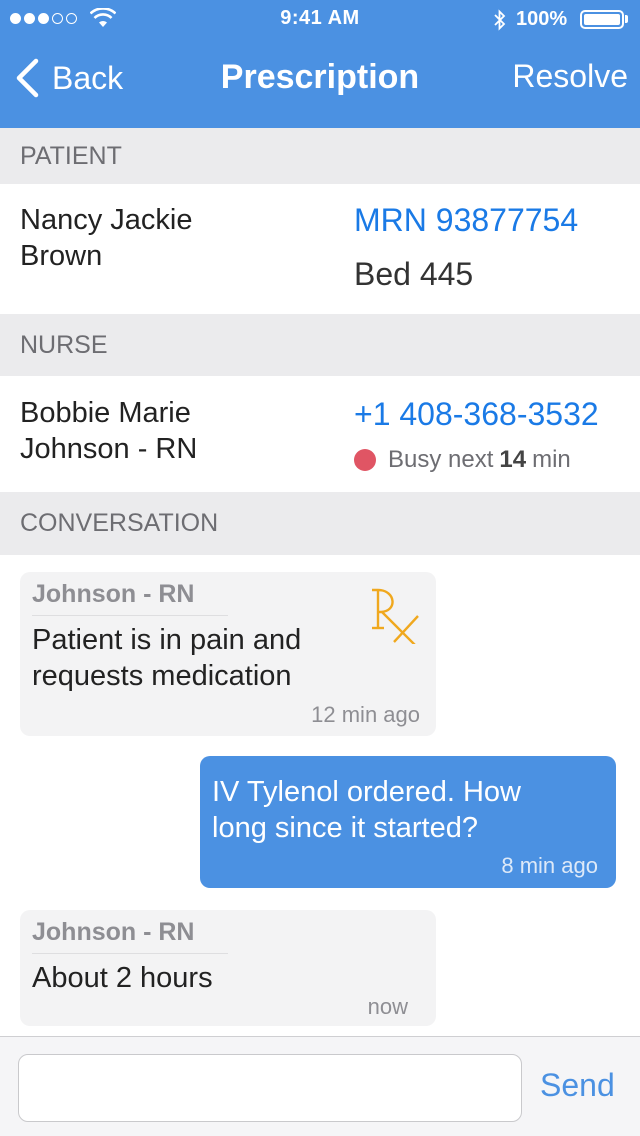 Image resolution: width=640 pixels, height=1136 pixels. Describe the element at coordinates (602, 19) in the screenshot. I see `battery-icon` at that location.